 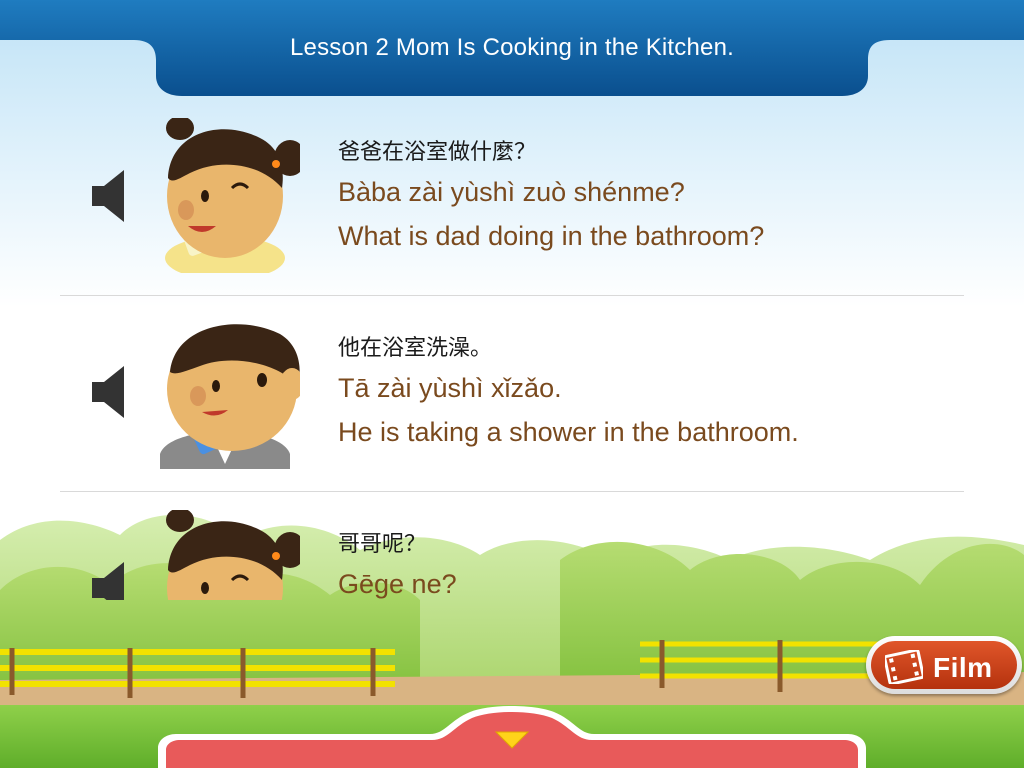 I want to click on lesson-header: Lesson 2 Mom Is Cooking in the Kitchen., so click(x=512, y=48).